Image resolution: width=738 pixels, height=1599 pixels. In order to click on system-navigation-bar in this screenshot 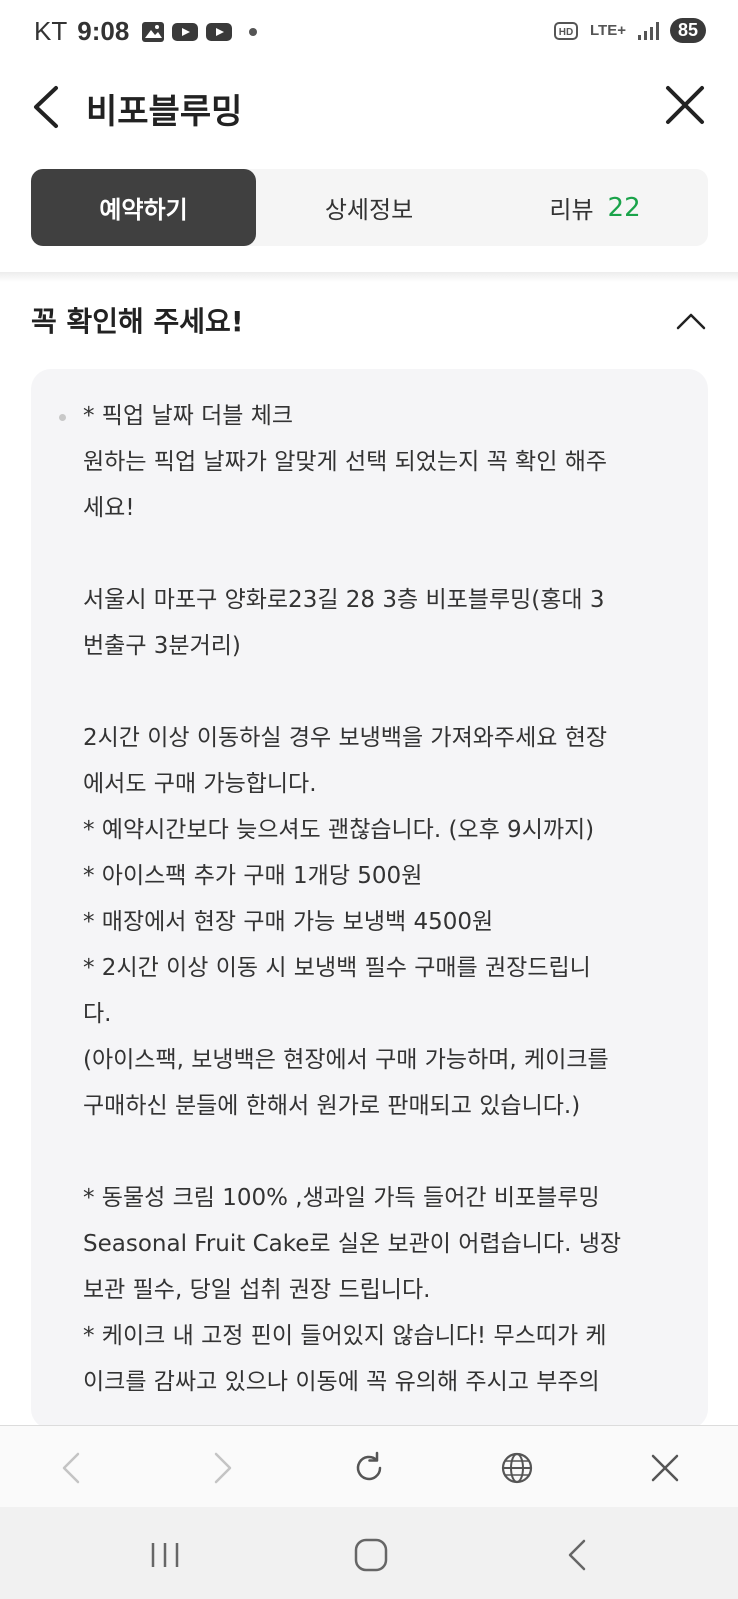, I will do `click(369, 1553)`.